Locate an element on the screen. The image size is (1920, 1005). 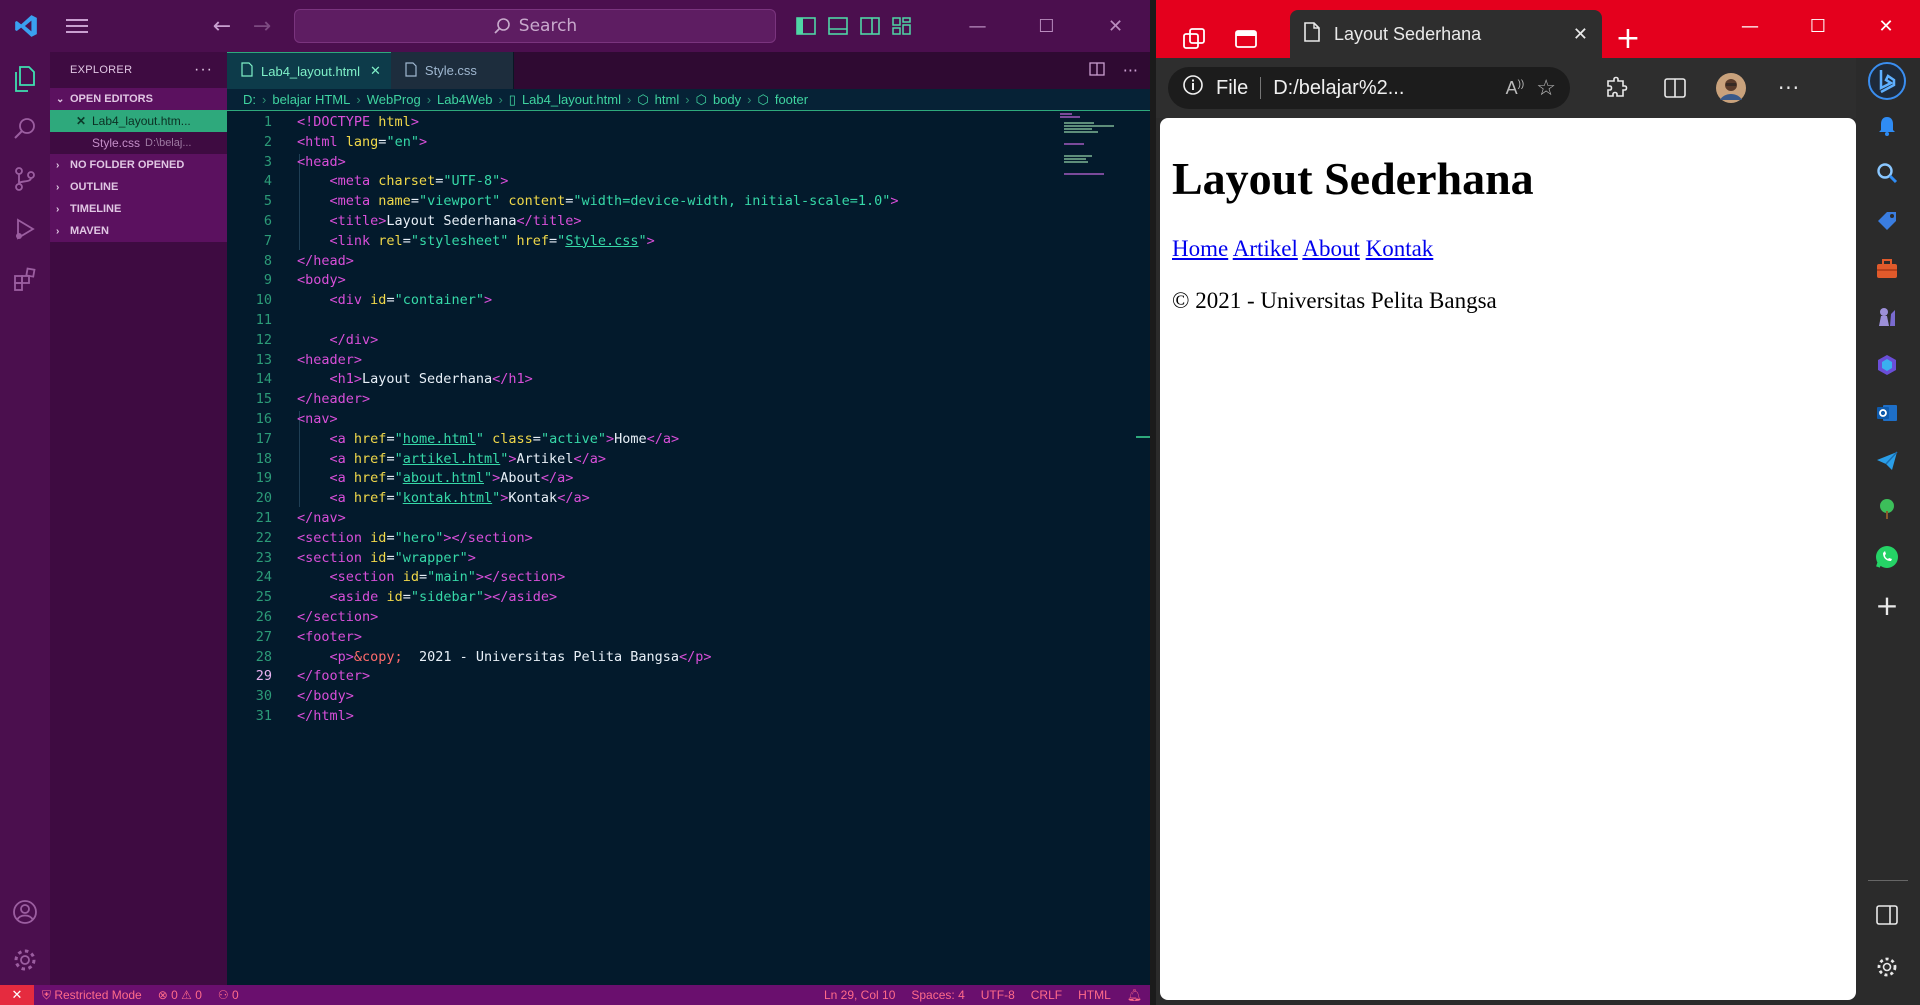
encoding-status: UTF-8 is located at coordinates (998, 995).